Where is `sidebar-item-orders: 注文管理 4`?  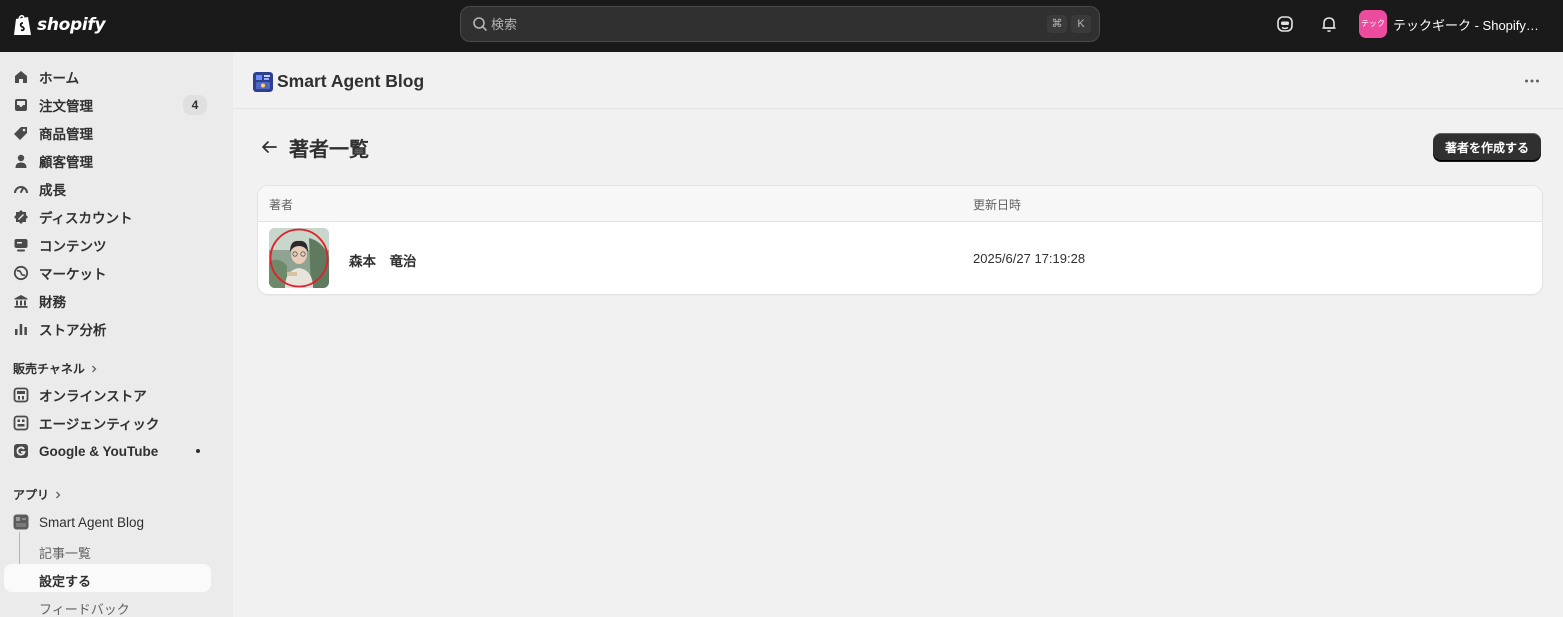
sidebar-item-orders: 注文管理 4 is located at coordinates (107, 105).